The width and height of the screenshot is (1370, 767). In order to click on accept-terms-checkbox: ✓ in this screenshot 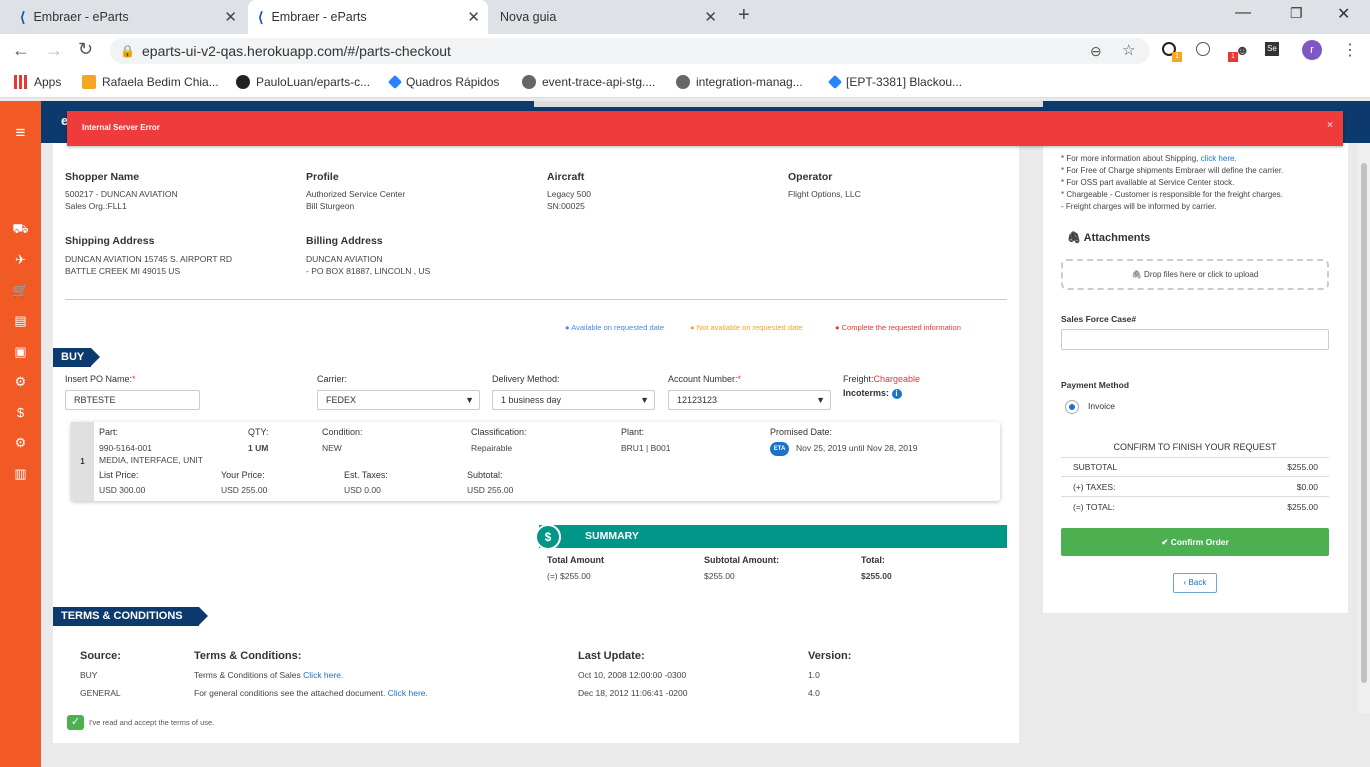, I will do `click(75, 722)`.